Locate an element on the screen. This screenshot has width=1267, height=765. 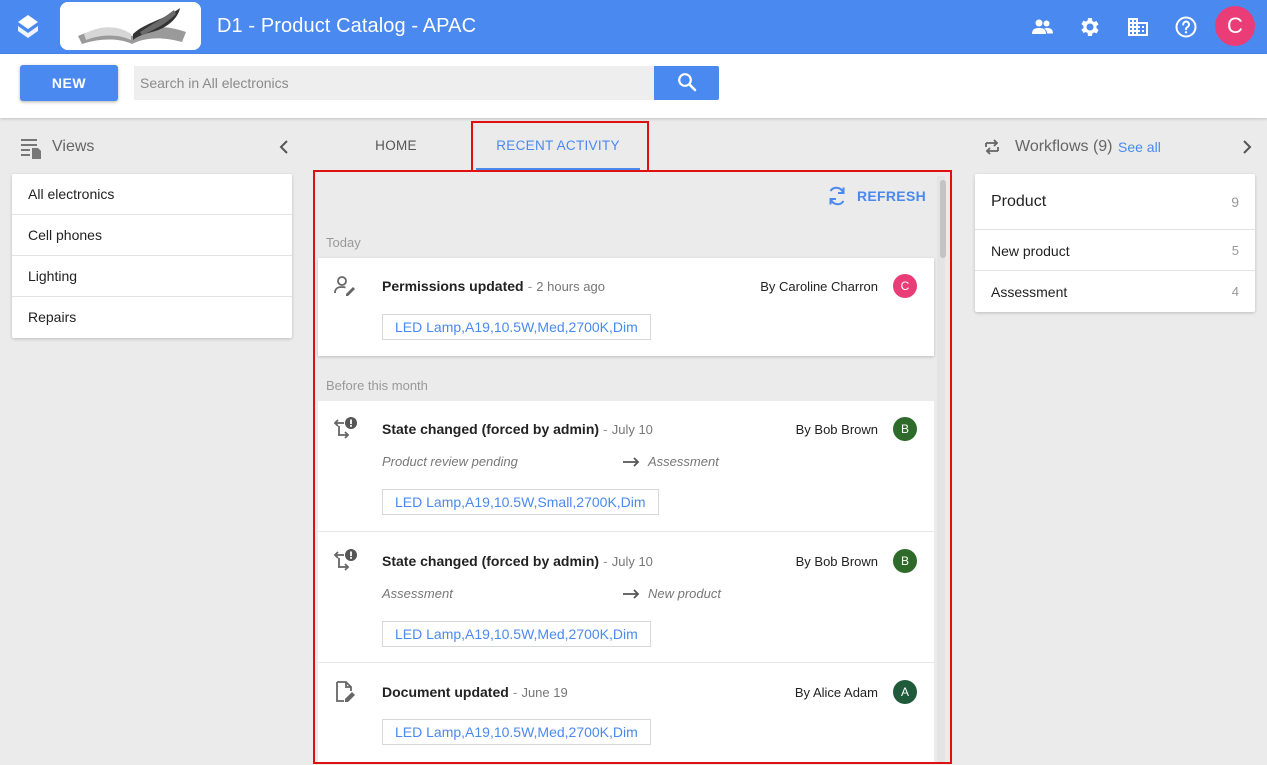
activity-date: 2 hours ago is located at coordinates (570, 286).